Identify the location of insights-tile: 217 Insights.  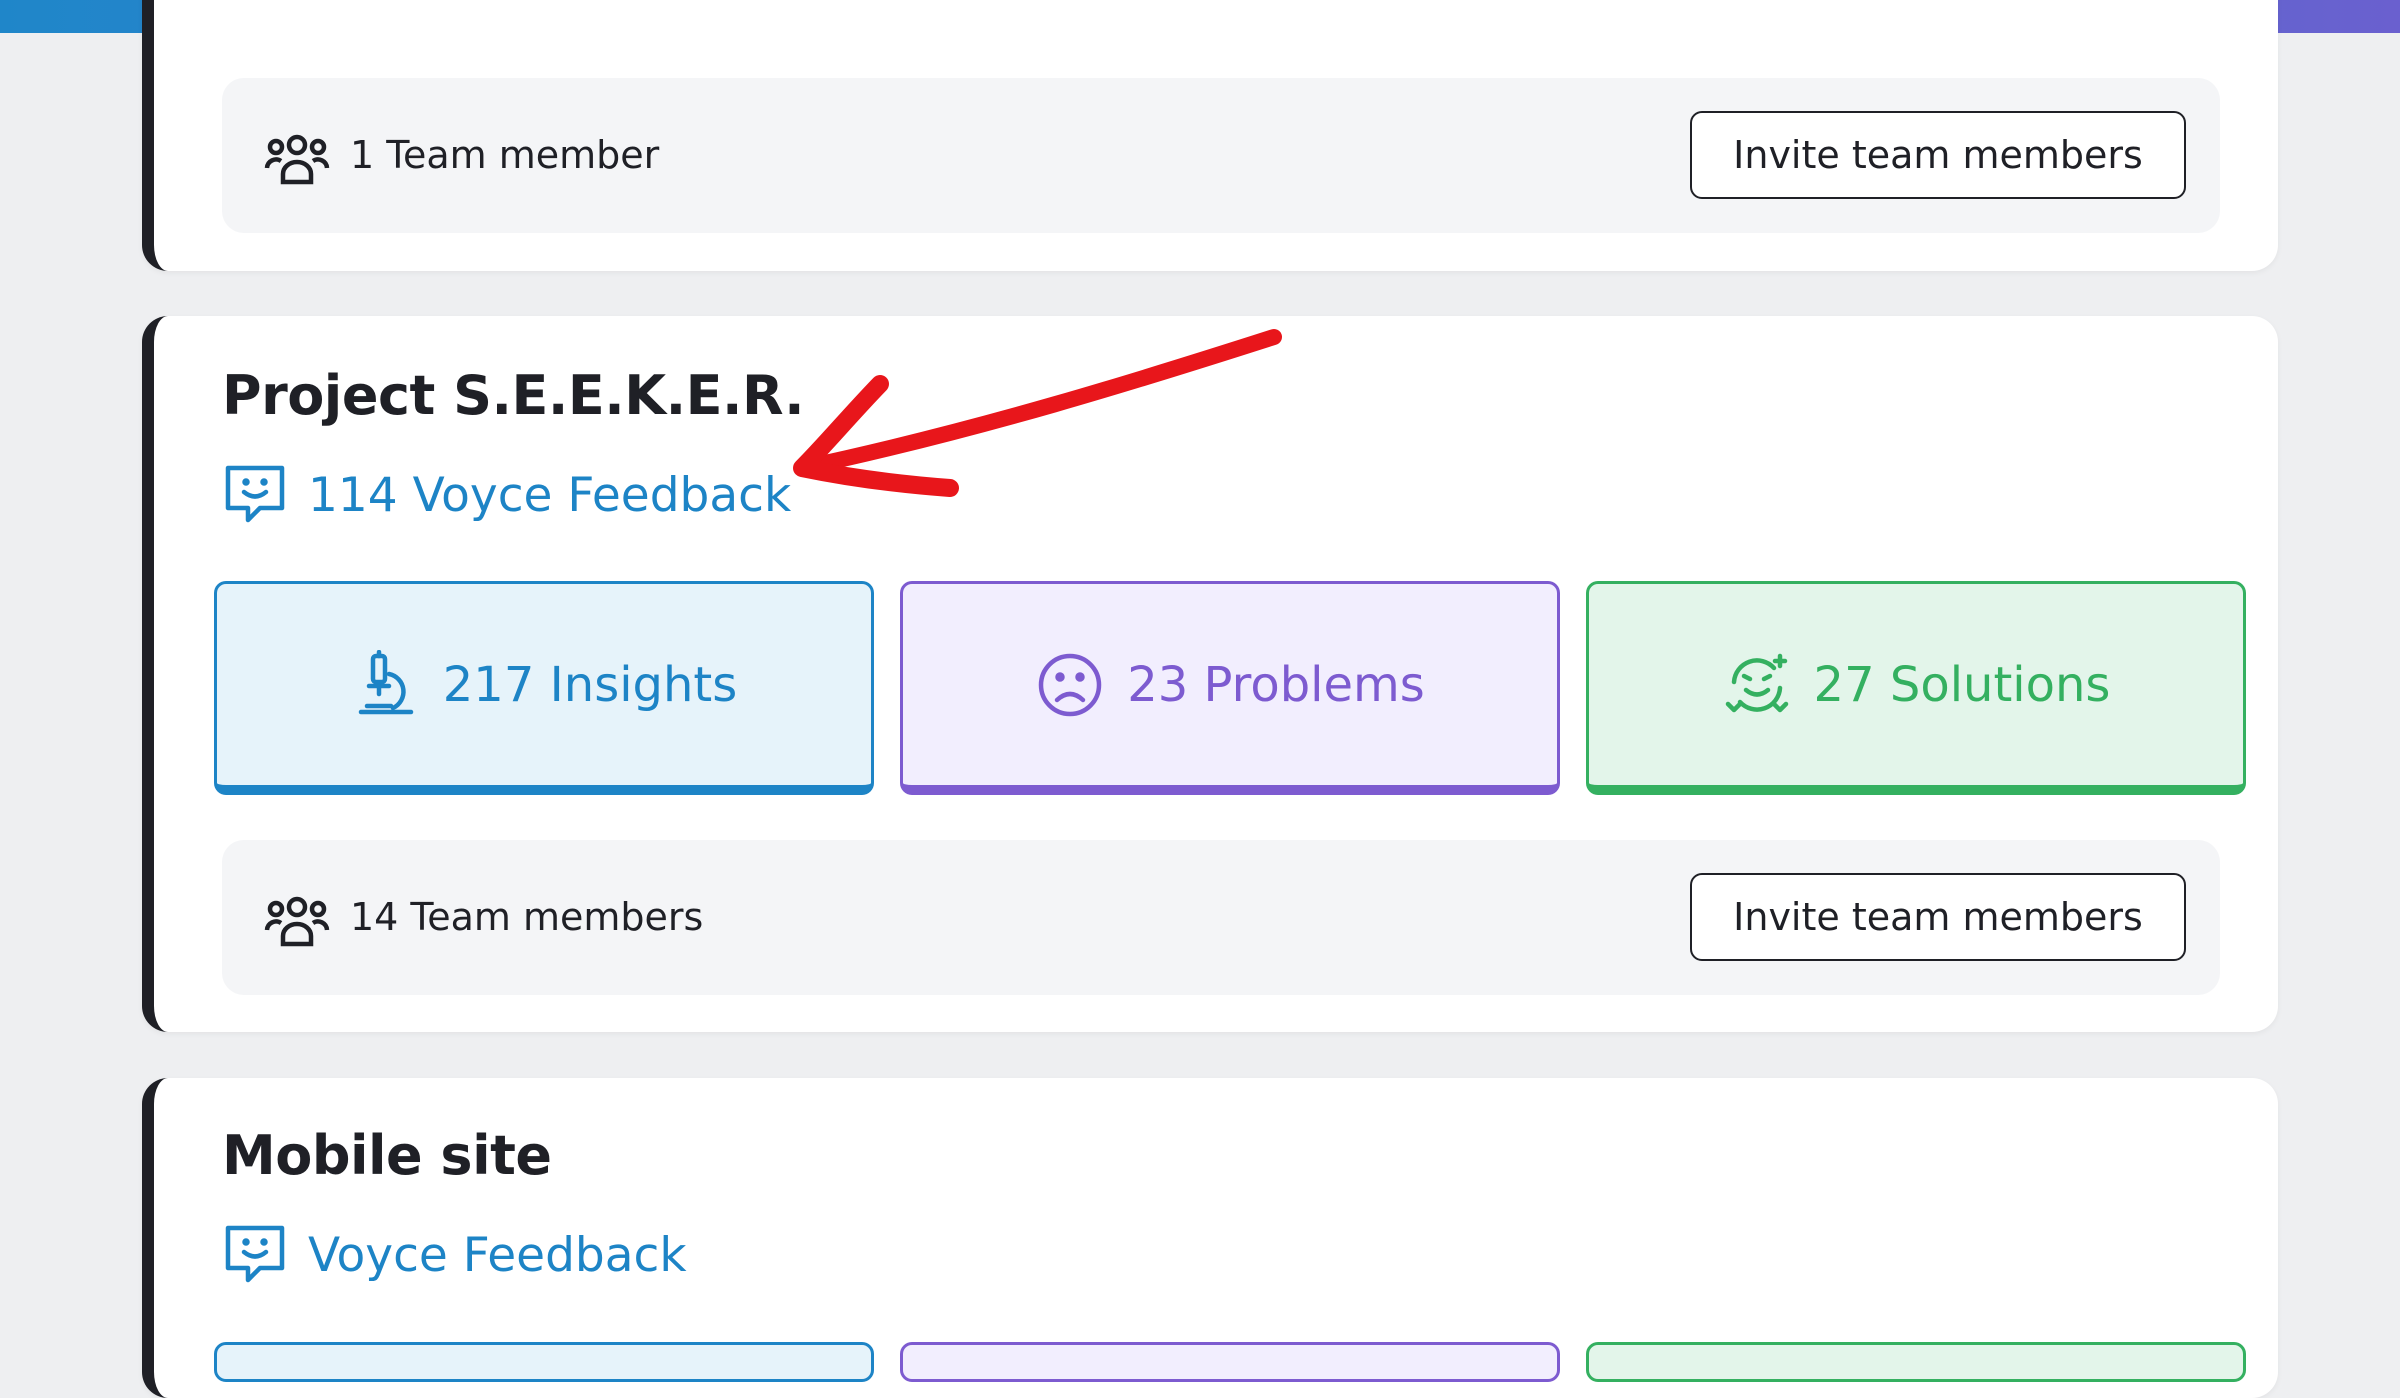
(544, 688).